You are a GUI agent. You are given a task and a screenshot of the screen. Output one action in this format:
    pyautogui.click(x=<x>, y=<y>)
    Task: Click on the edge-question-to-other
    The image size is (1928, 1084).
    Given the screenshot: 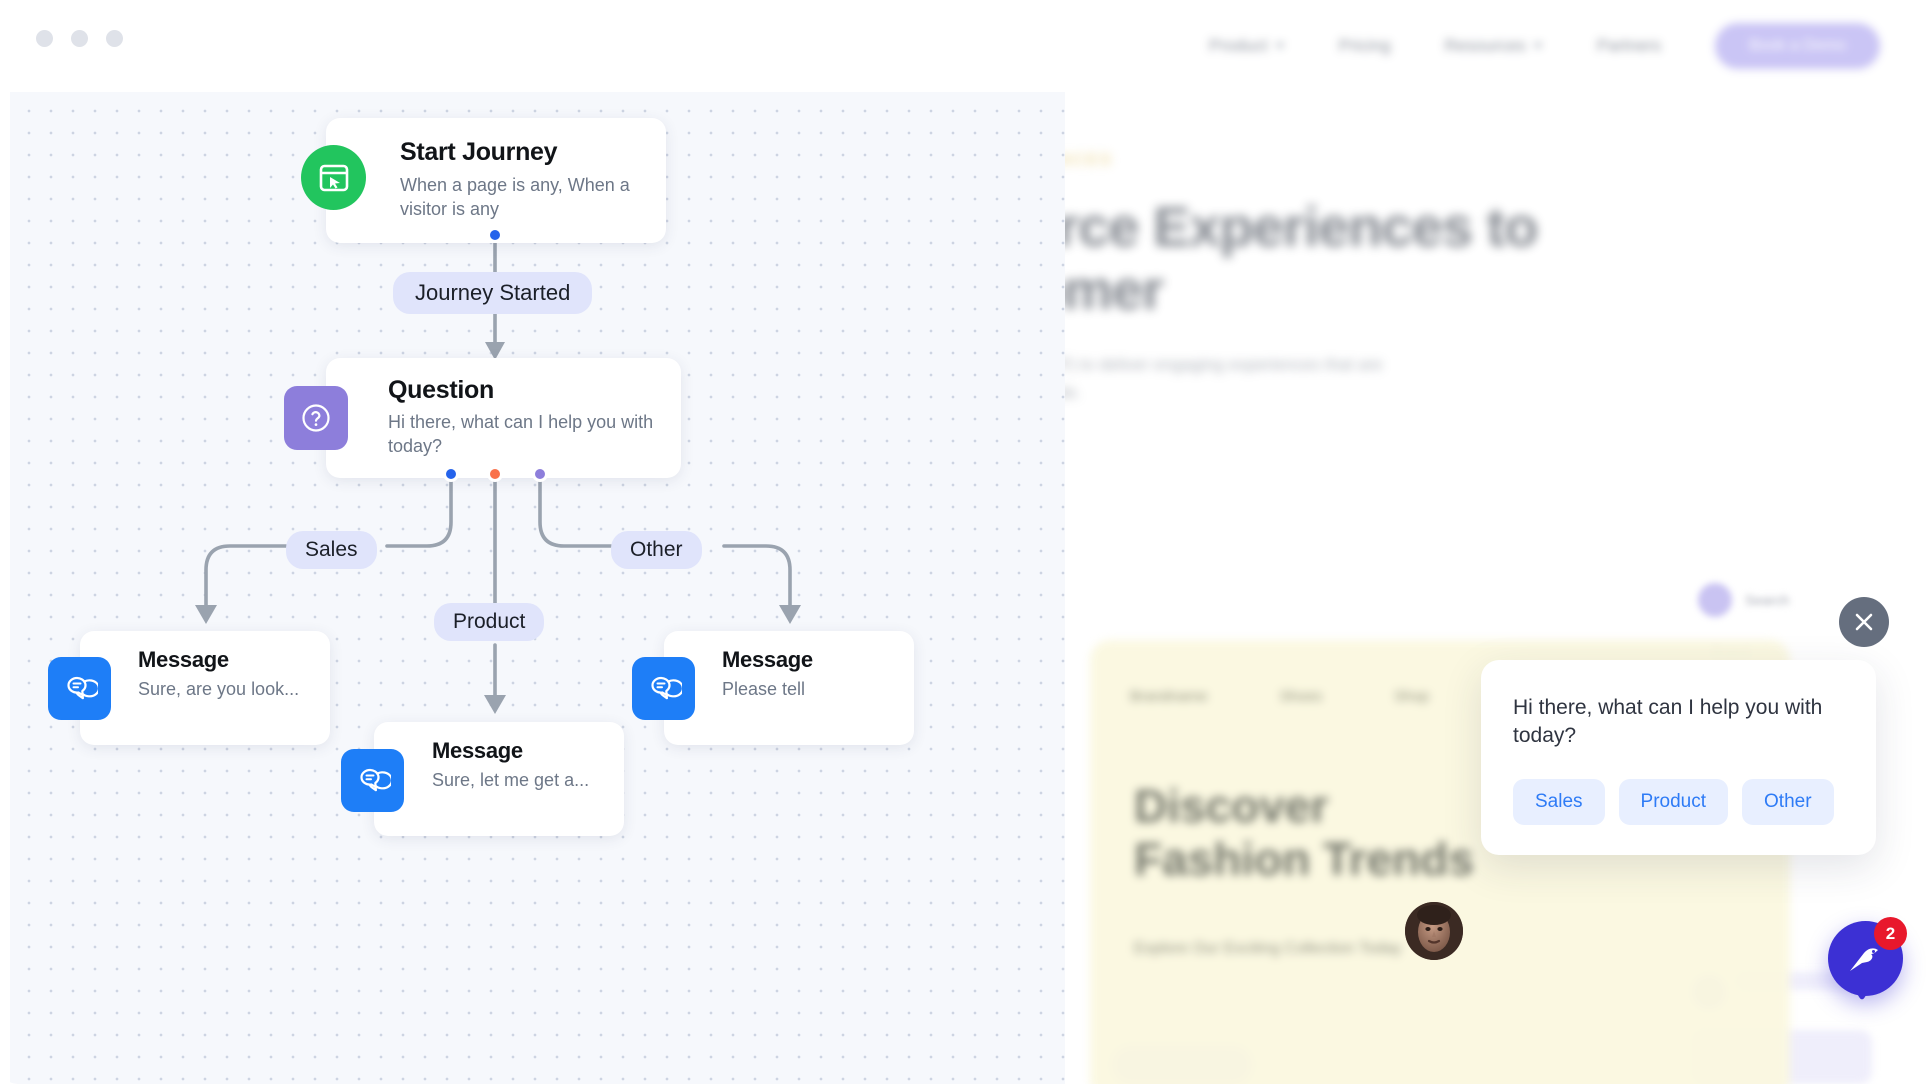 What is the action you would take?
    pyautogui.click(x=575, y=510)
    